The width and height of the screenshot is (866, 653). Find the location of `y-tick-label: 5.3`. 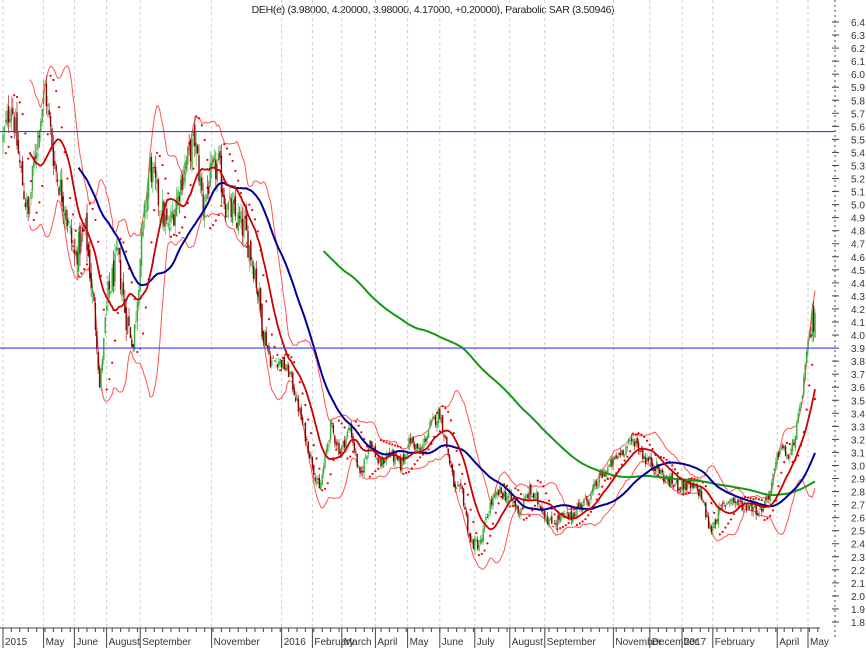

y-tick-label: 5.3 is located at coordinates (858, 166).